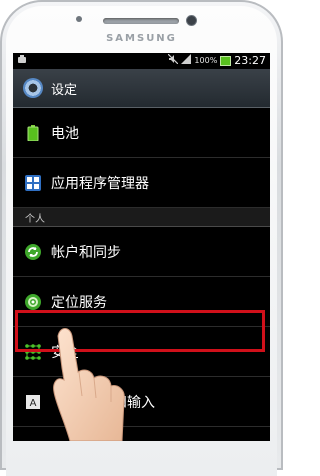 This screenshot has height=476, width=320. What do you see at coordinates (191, 20) in the screenshot?
I see `front-camera` at bounding box center [191, 20].